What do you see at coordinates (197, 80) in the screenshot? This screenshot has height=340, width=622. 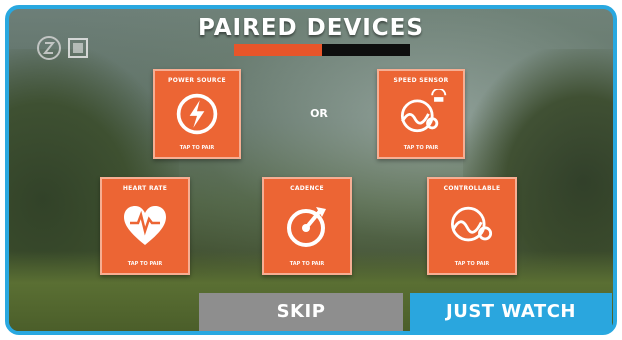 I see `card-label: POWER SOURCE` at bounding box center [197, 80].